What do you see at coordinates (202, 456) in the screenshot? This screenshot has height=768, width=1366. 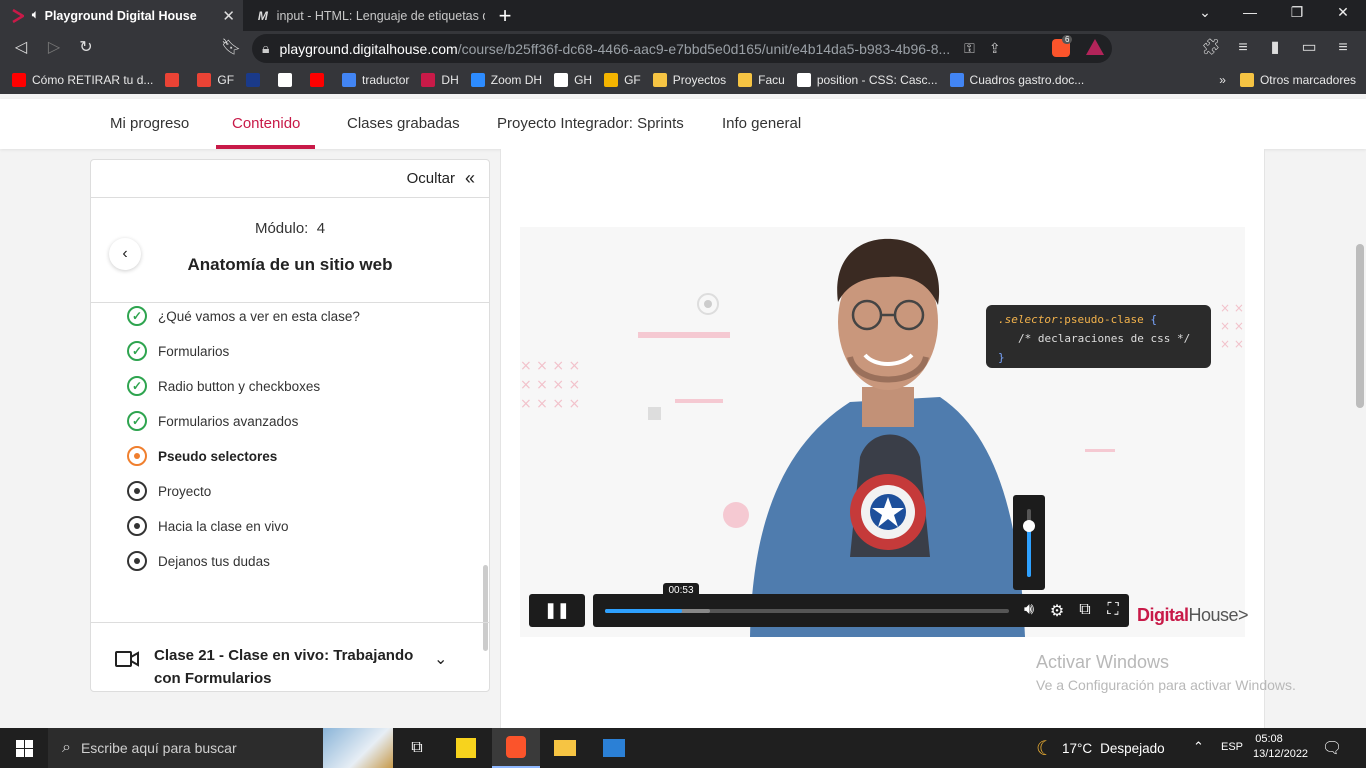 I see `lesson-item: Pseudo selectores` at bounding box center [202, 456].